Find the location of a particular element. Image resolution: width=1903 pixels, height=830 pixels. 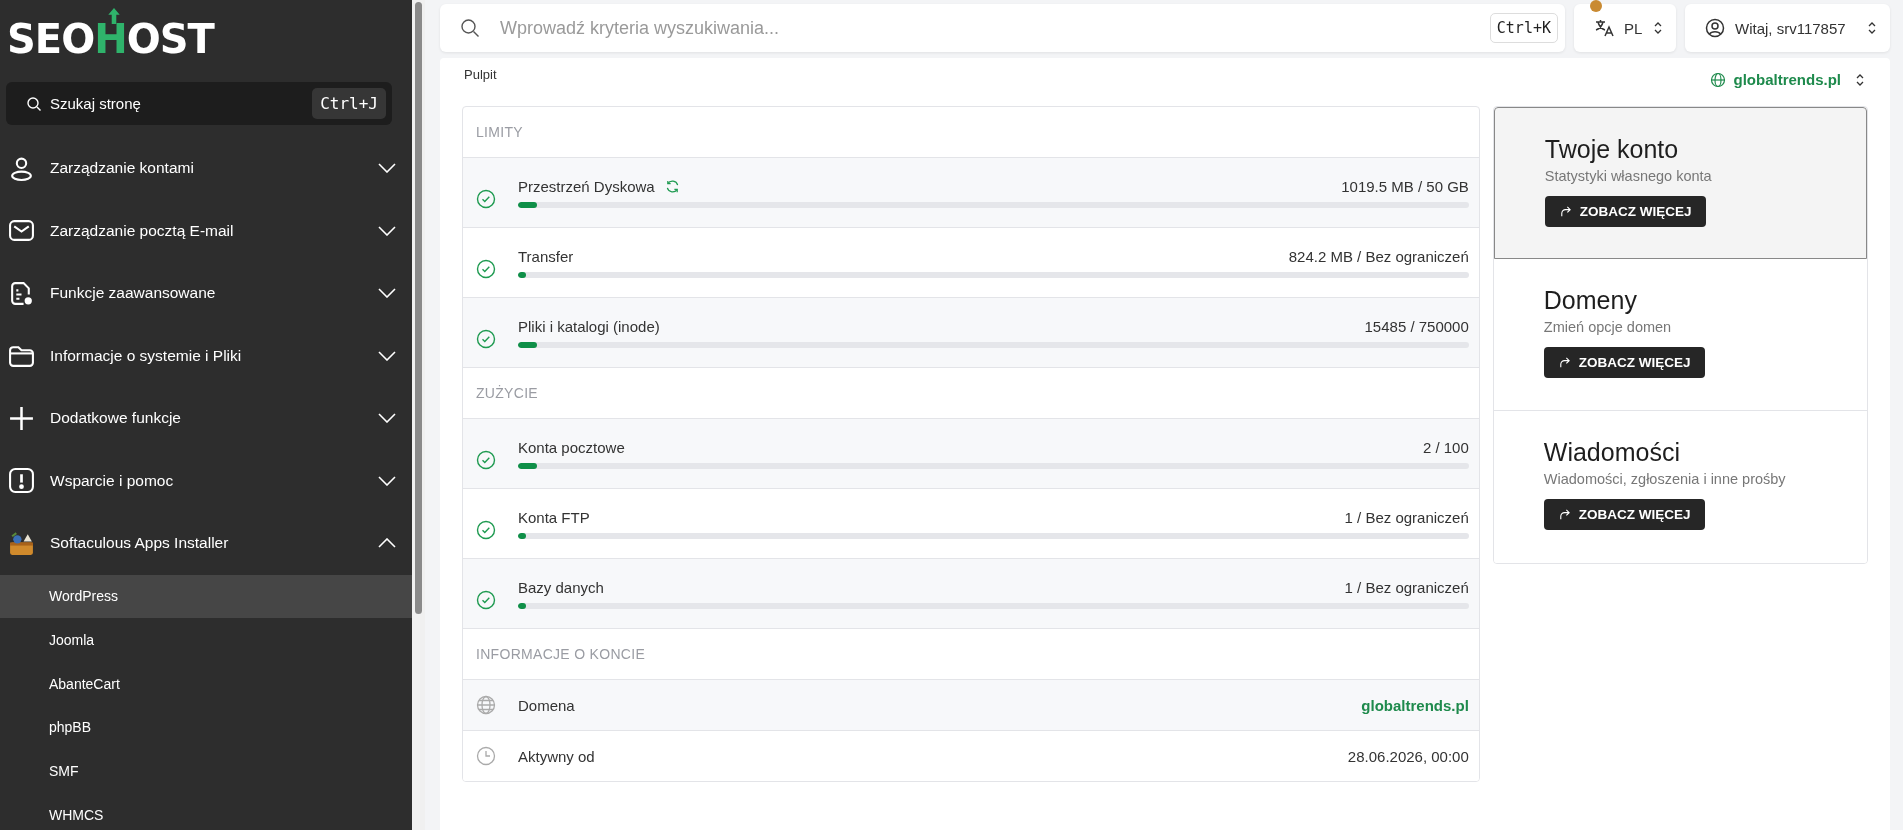

submenu-item: AbanteCart is located at coordinates (206, 683).